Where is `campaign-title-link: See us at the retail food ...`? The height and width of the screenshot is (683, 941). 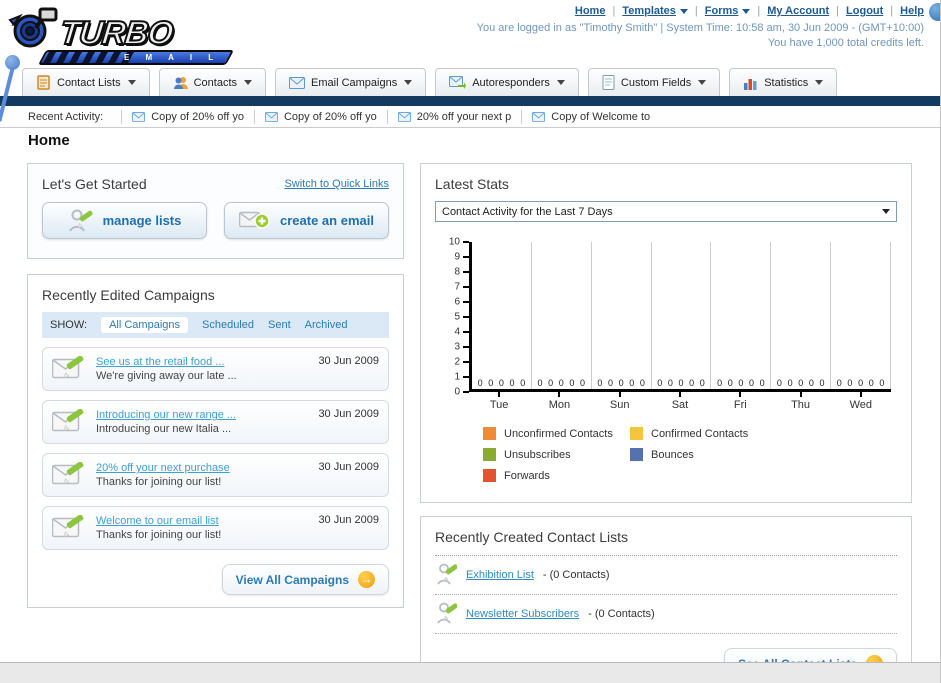
campaign-title-link: See us at the retail food ... is located at coordinates (202, 362).